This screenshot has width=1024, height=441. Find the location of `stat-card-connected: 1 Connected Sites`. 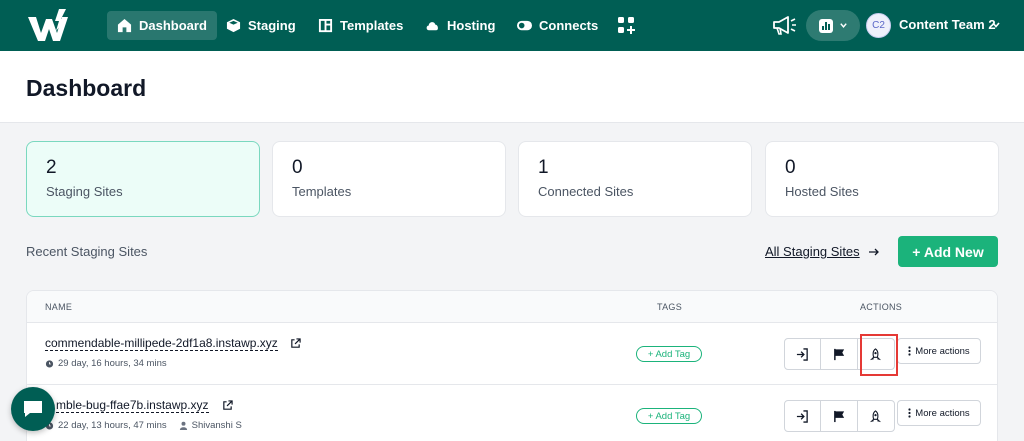

stat-card-connected: 1 Connected Sites is located at coordinates (635, 179).